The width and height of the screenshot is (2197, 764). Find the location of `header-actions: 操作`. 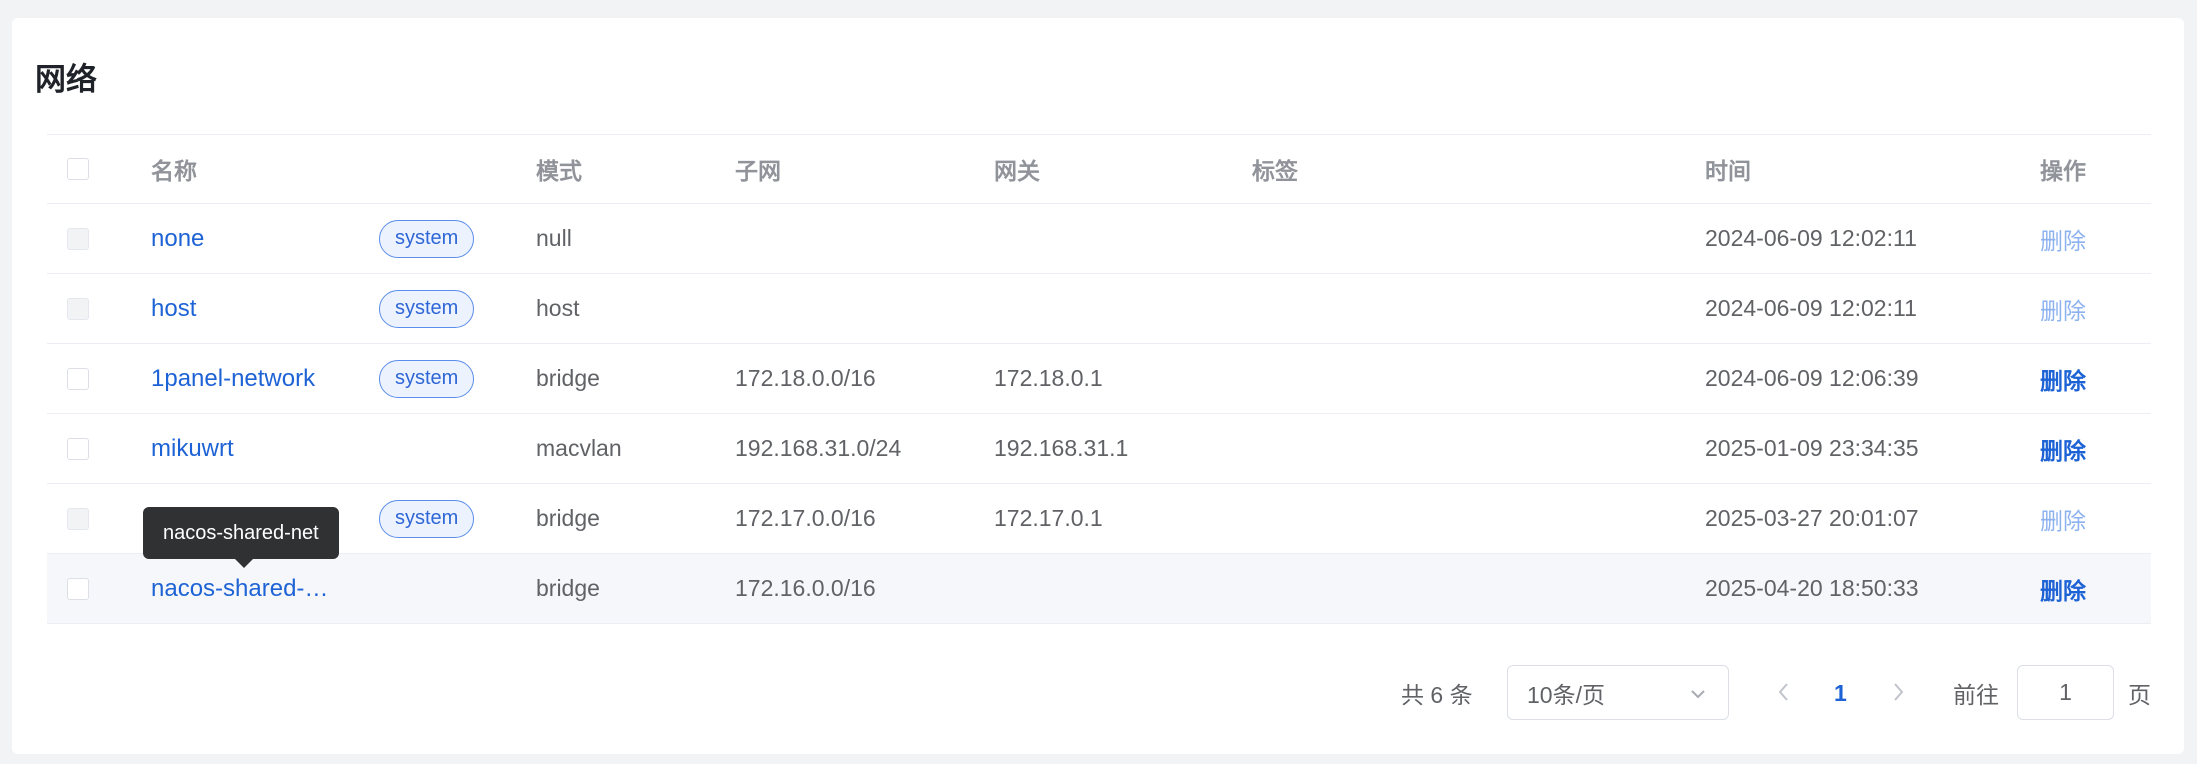

header-actions: 操作 is located at coordinates (2063, 171).